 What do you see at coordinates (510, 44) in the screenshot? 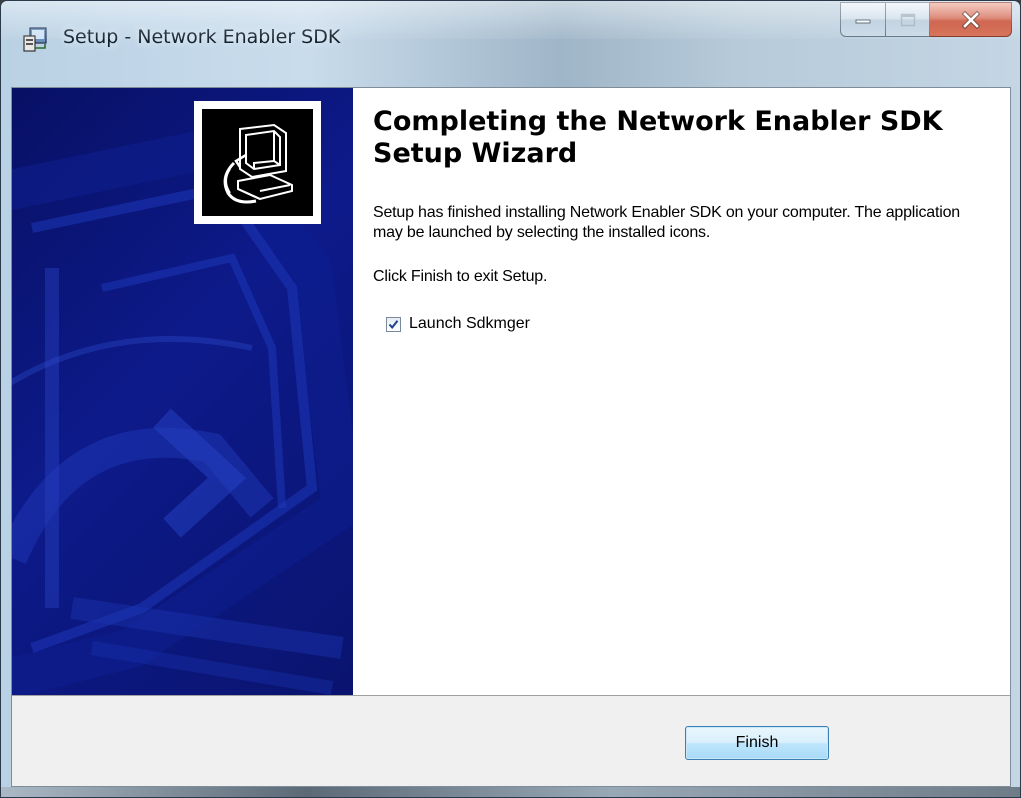
I see `title-bar: Setup - Network Enabler SDK` at bounding box center [510, 44].